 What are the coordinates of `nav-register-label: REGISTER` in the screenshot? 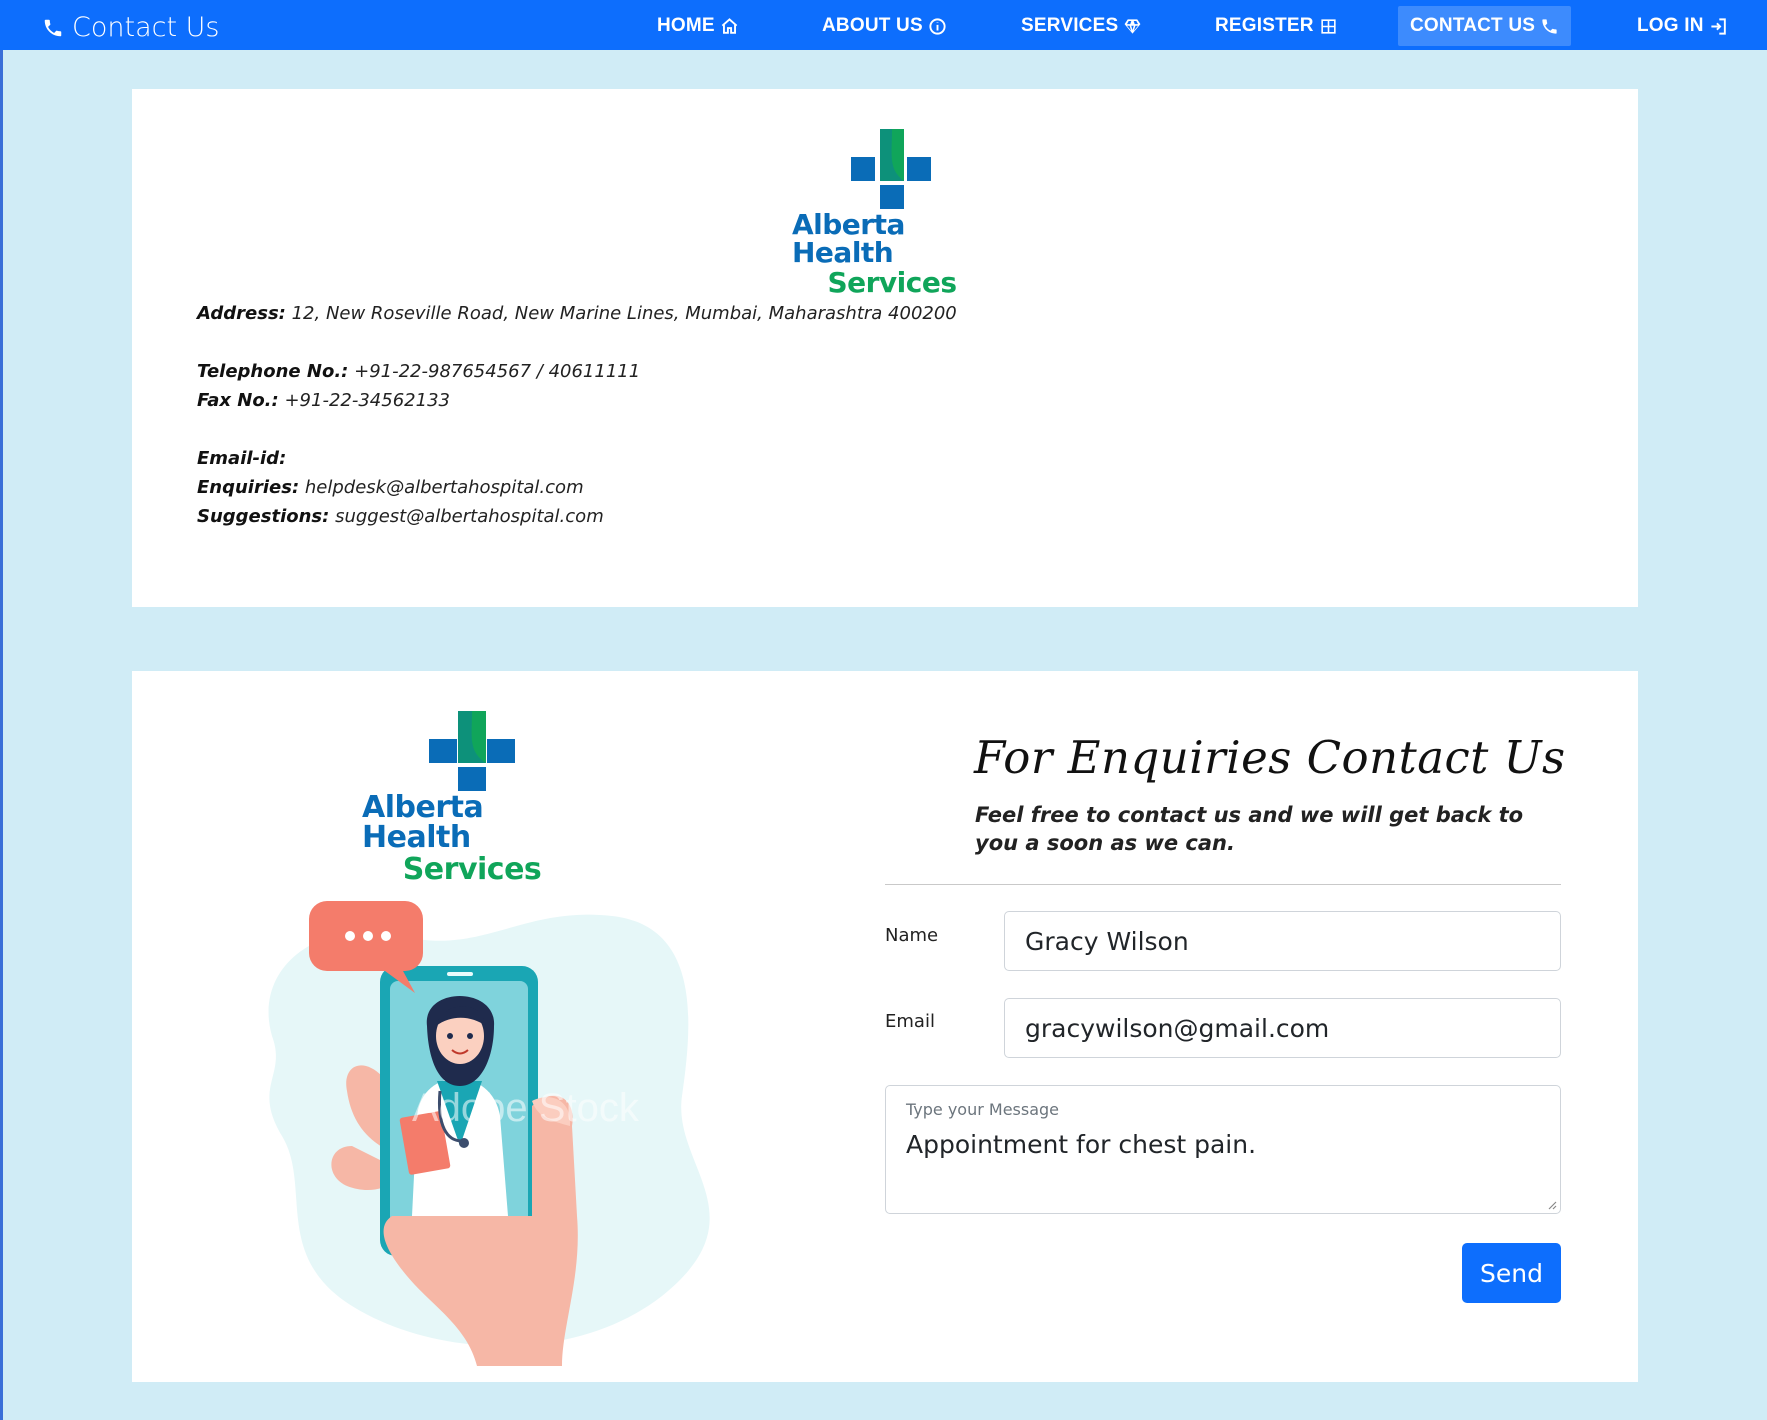 It's located at (1264, 25).